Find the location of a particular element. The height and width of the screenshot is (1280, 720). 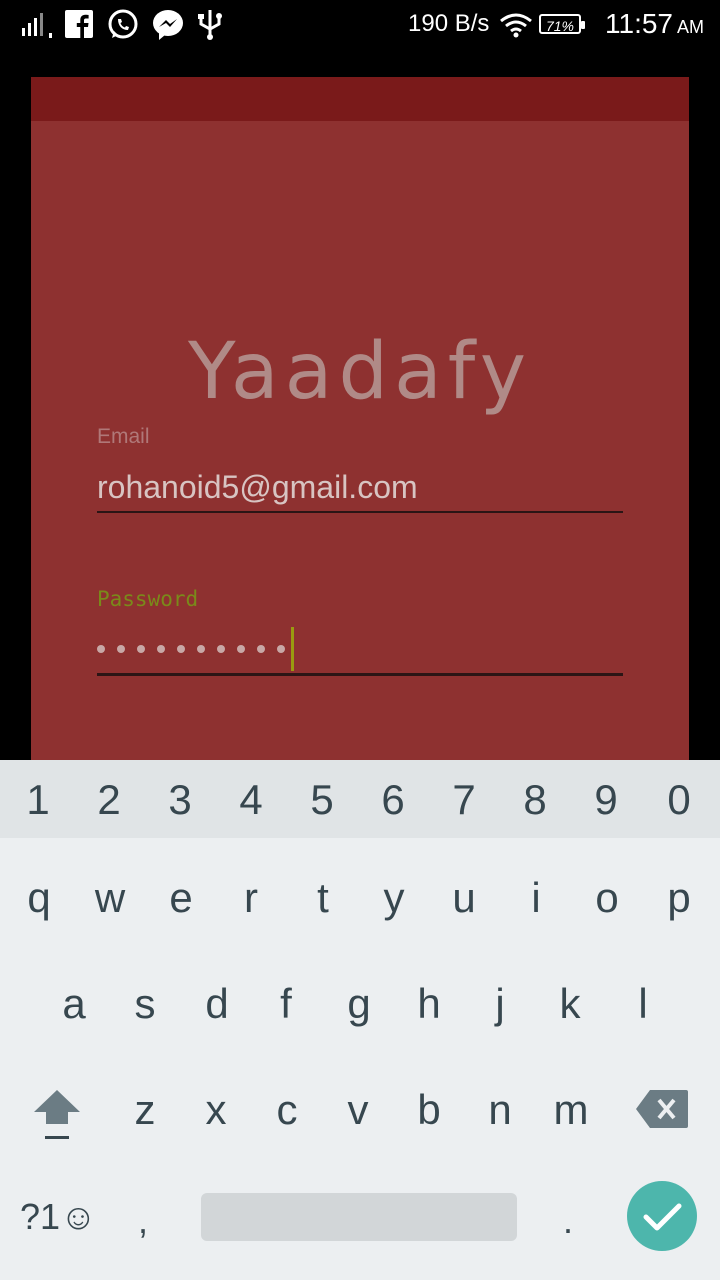

facebook-icon is located at coordinates (79, 24).